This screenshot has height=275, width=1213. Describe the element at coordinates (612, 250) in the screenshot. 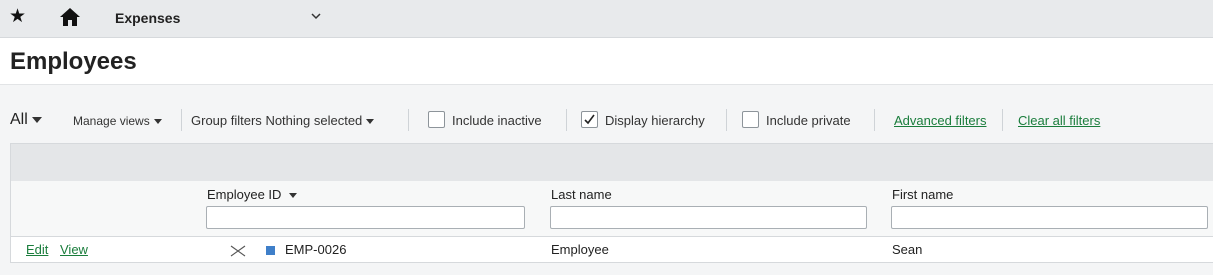

I see `table-row: Edit View EMP-0026 Employee Sean` at that location.